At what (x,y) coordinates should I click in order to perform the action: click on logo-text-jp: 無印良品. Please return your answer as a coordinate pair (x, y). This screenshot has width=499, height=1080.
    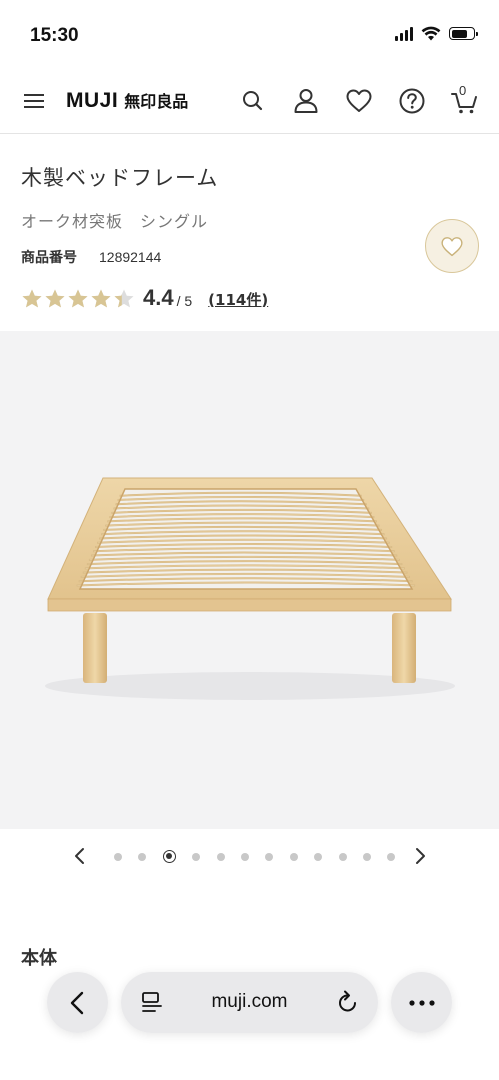
    Looking at the image, I should click on (156, 101).